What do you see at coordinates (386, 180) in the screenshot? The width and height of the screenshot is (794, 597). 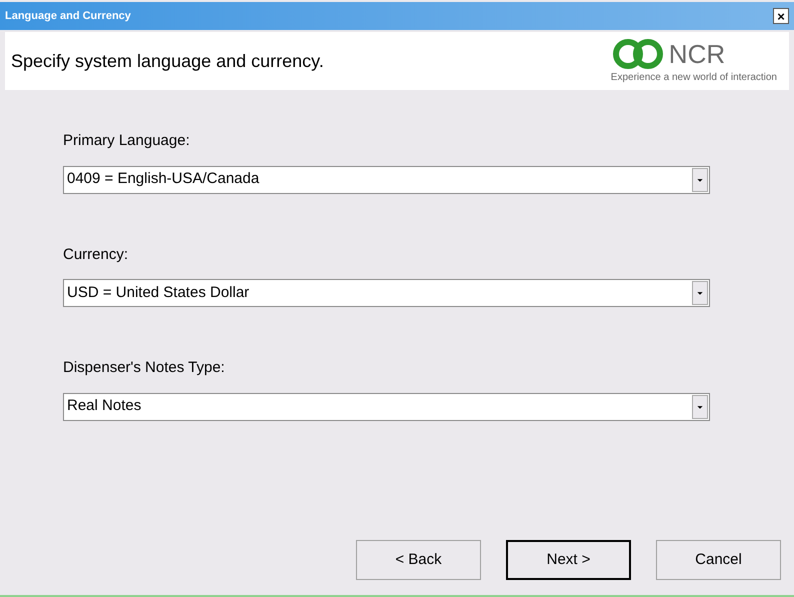 I see `dropdown: 0409 = English-USA/Canada` at bounding box center [386, 180].